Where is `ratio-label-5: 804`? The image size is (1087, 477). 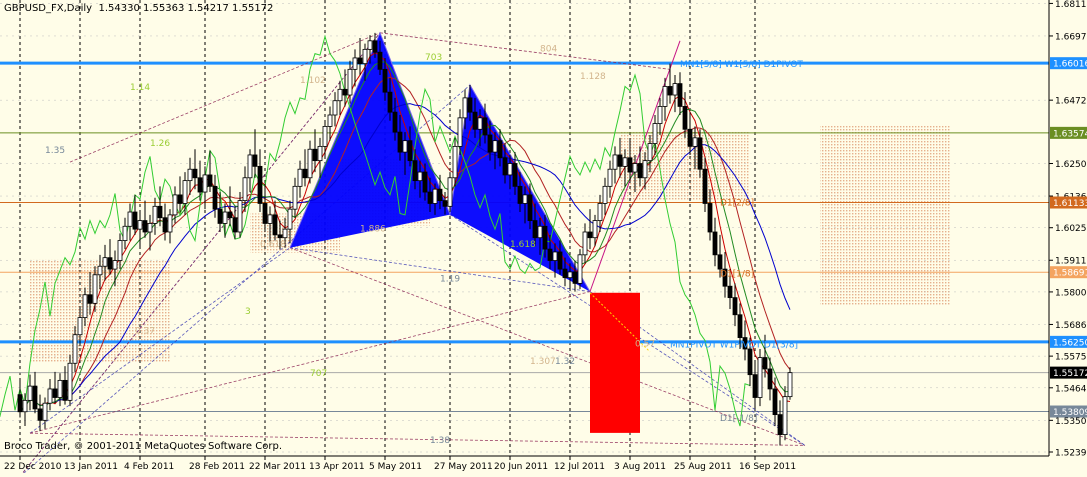 ratio-label-5: 804 is located at coordinates (548, 49).